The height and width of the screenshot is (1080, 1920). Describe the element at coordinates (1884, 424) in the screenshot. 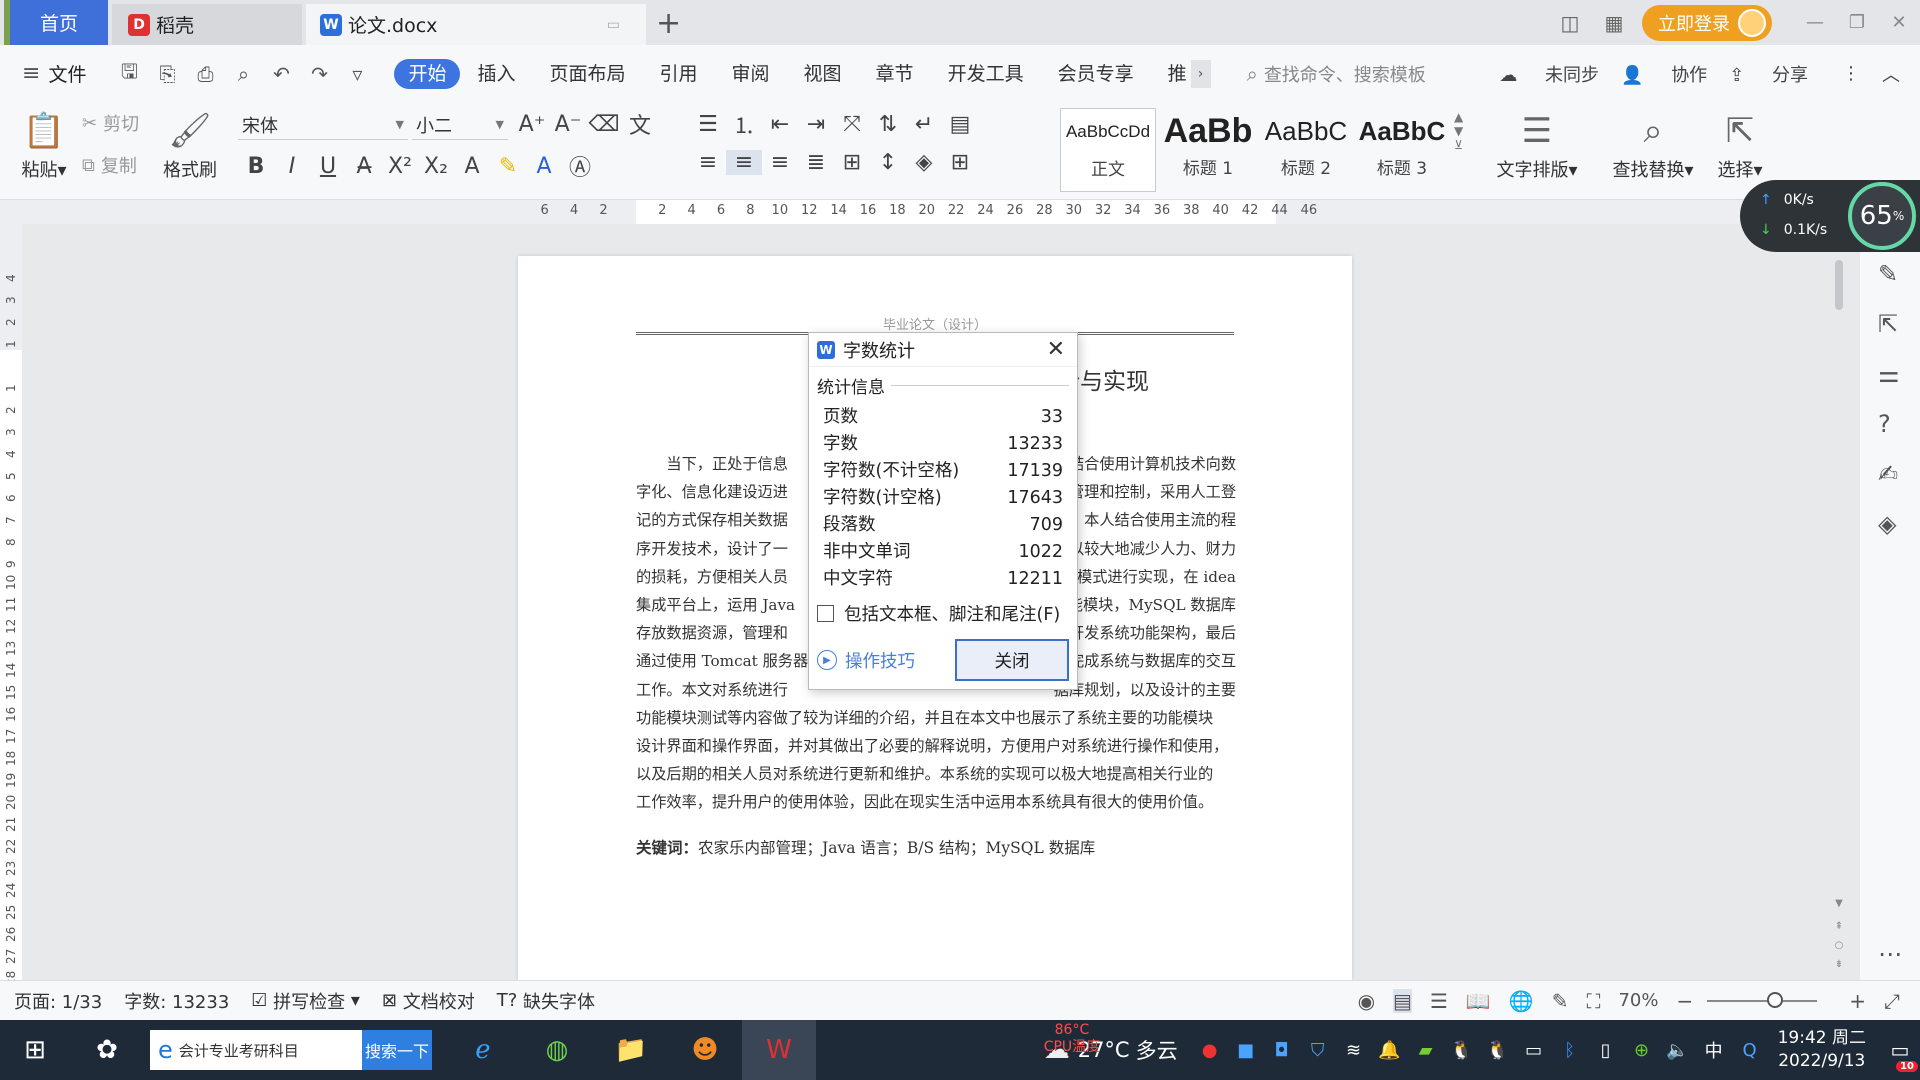

I see `help-icon: ?` at that location.